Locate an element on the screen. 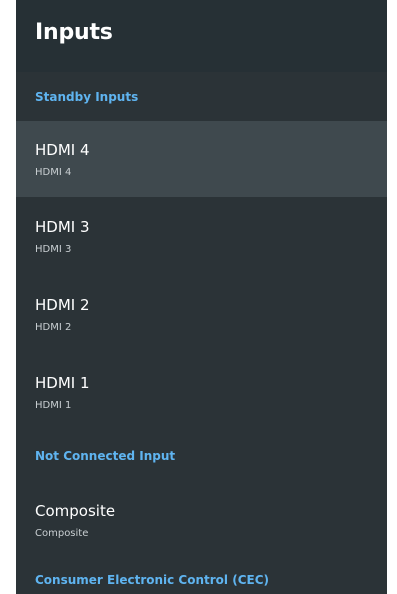 Image resolution: width=397 pixels, height=594 pixels. page-title: Inputs is located at coordinates (74, 32).